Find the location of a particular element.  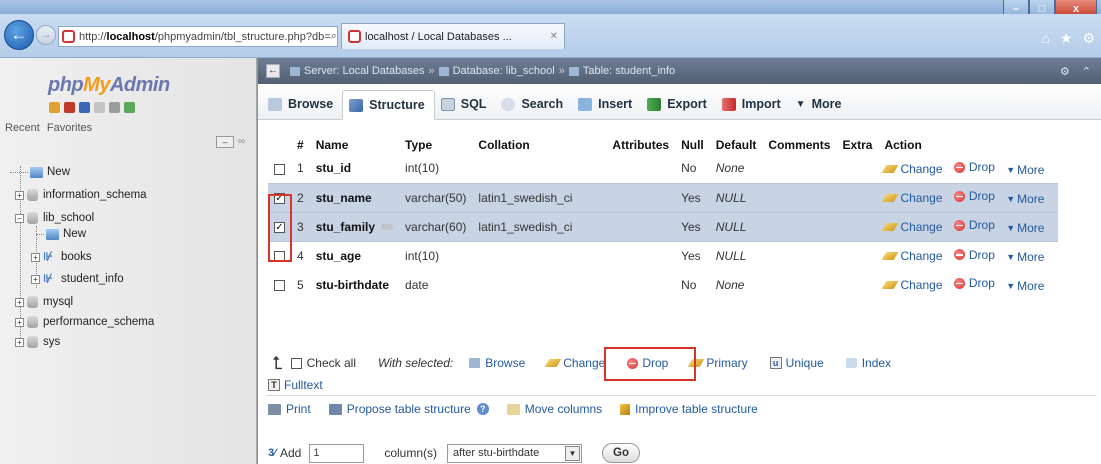

header-attributes: Attributes is located at coordinates (640, 144).